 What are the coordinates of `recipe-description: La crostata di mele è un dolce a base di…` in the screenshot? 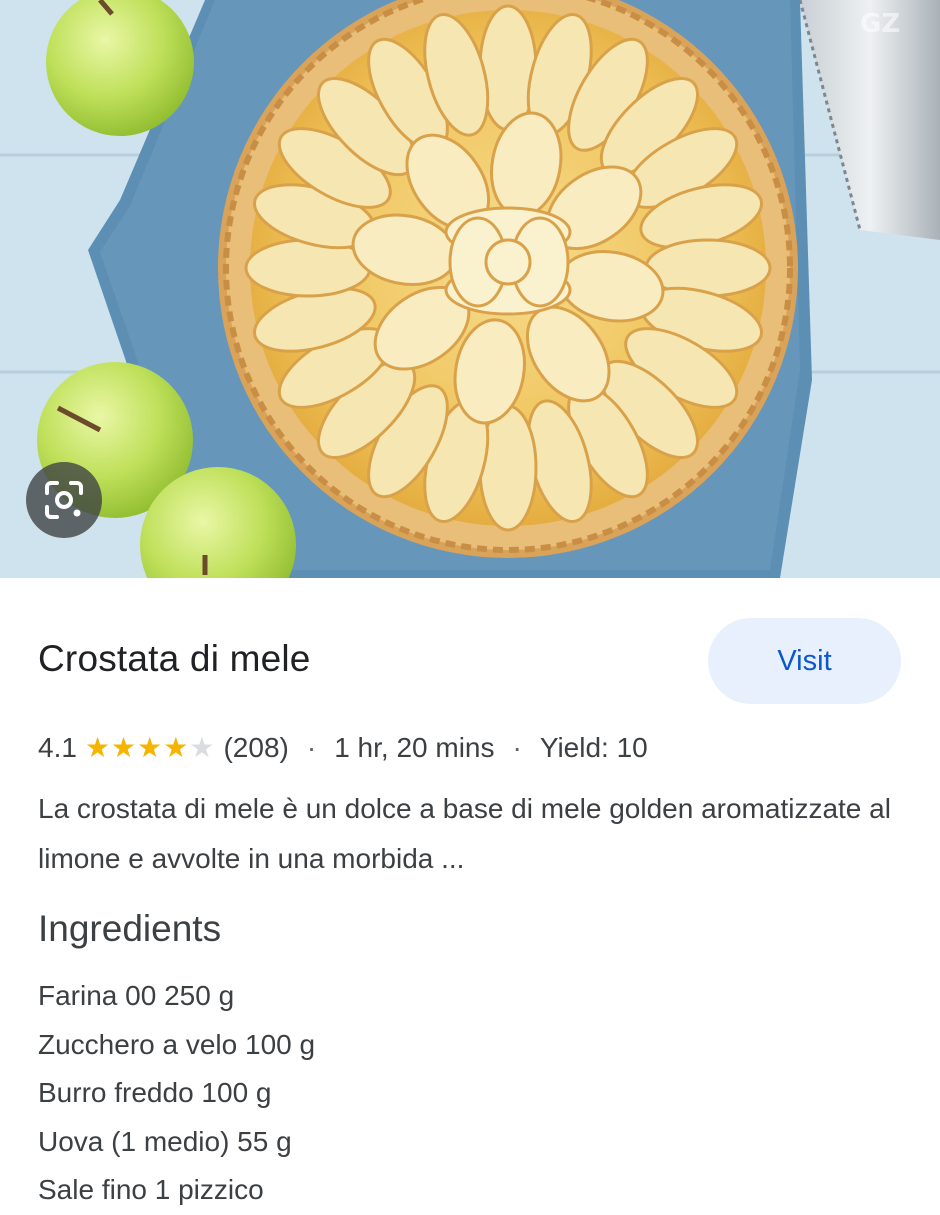 It's located at (464, 833).